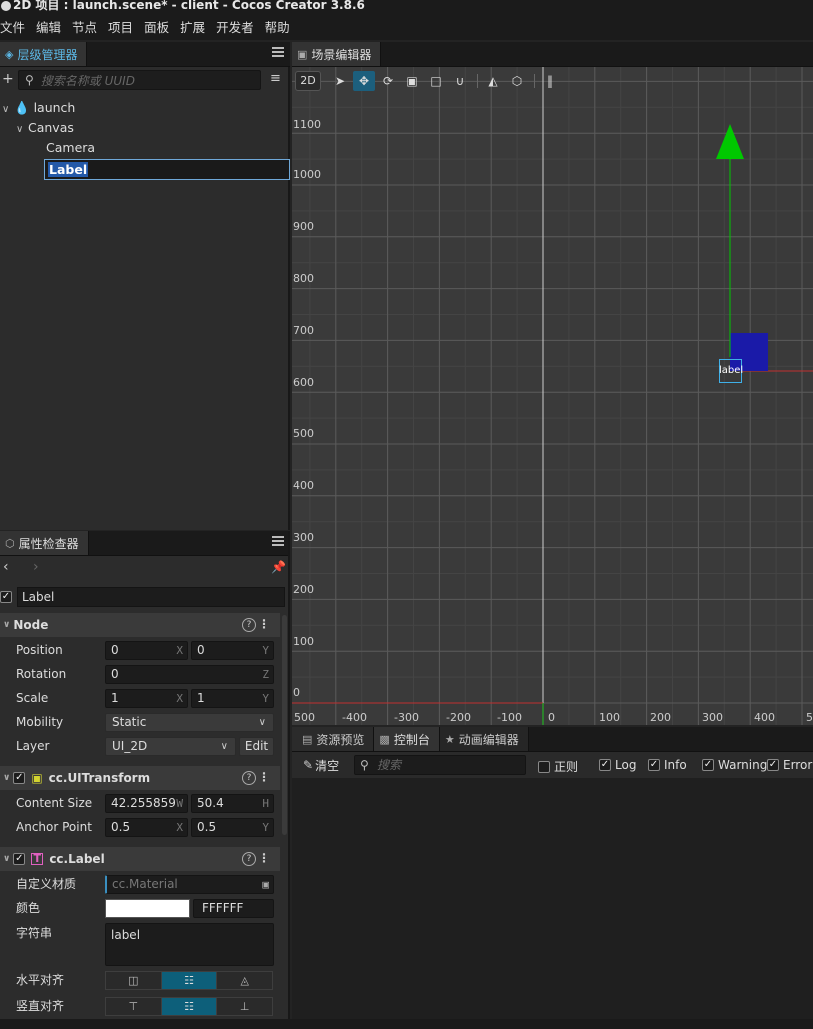  I want to click on warning-checkbox: ✓, so click(708, 765).